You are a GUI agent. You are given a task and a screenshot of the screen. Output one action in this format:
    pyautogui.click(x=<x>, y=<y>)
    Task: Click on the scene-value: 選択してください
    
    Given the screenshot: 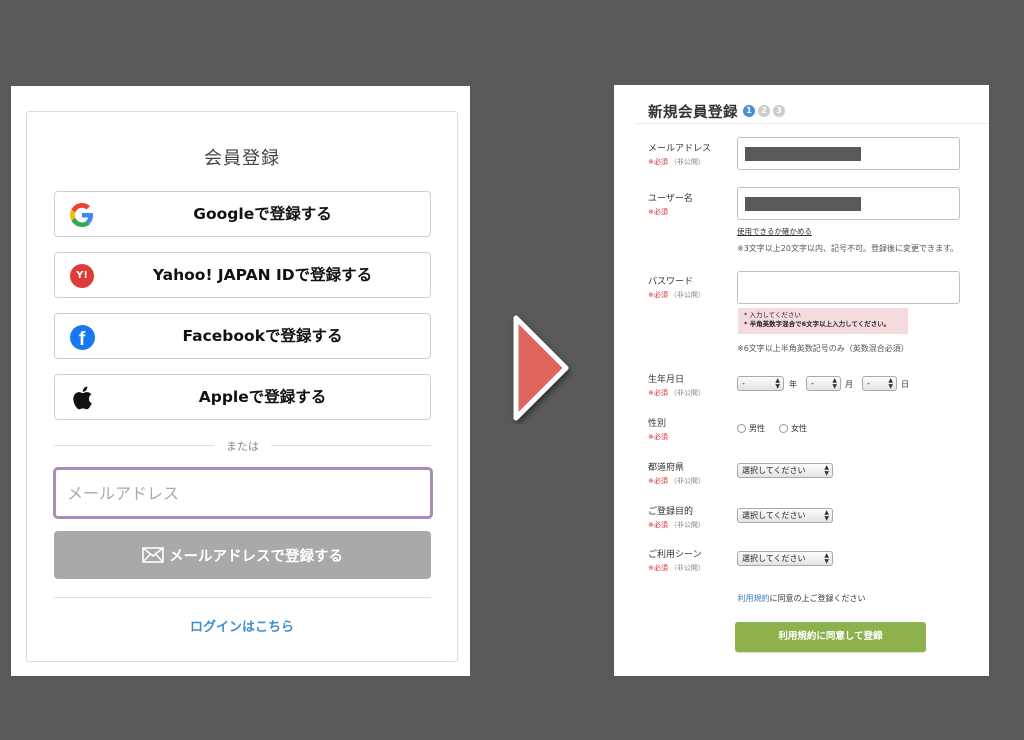 What is the action you would take?
    pyautogui.click(x=774, y=558)
    